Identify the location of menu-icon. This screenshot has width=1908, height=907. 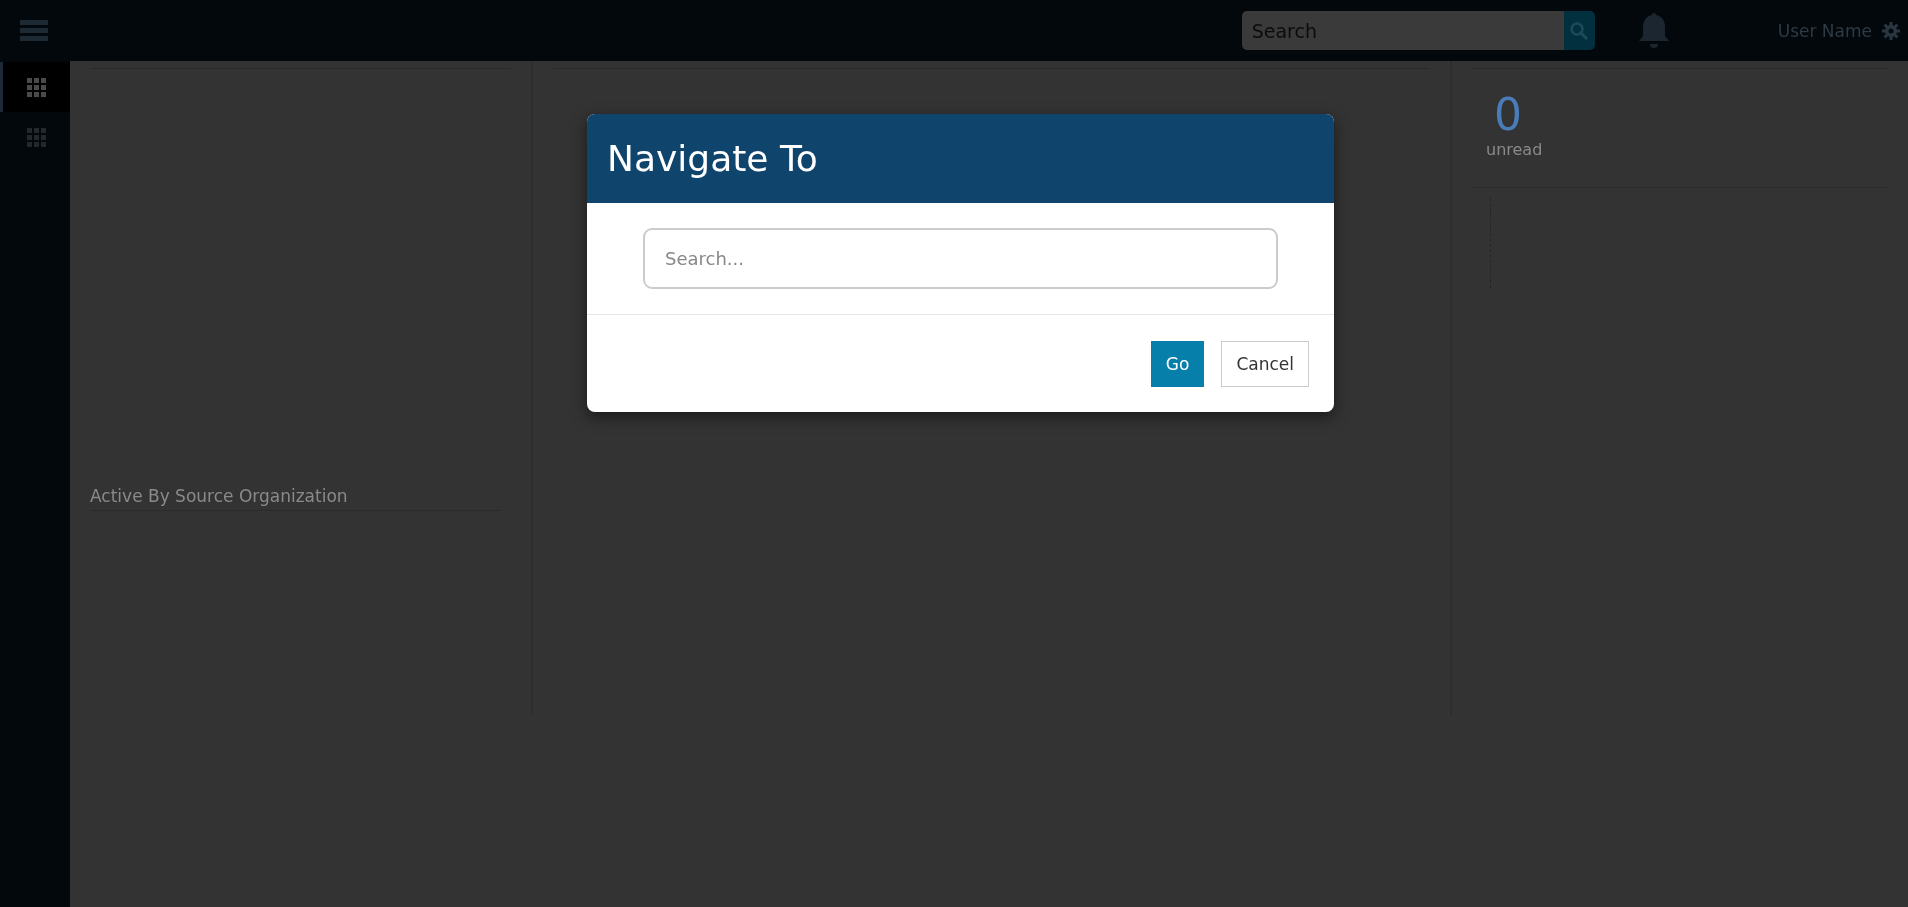
(34, 30).